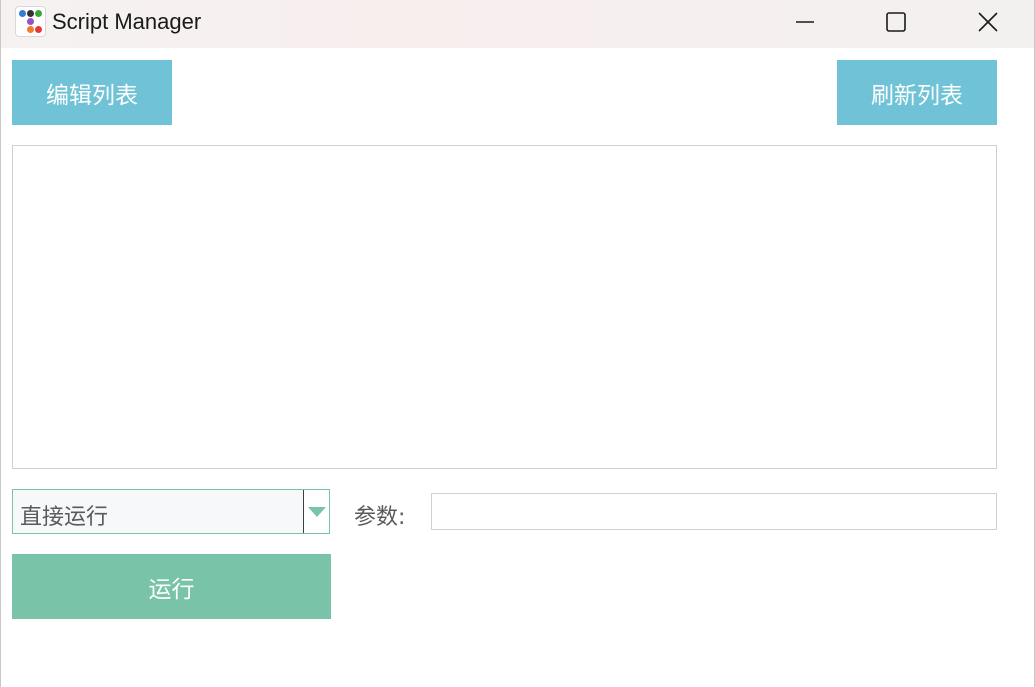 The image size is (1035, 687). I want to click on run-mode-selected-value: 直接运行, so click(64, 517).